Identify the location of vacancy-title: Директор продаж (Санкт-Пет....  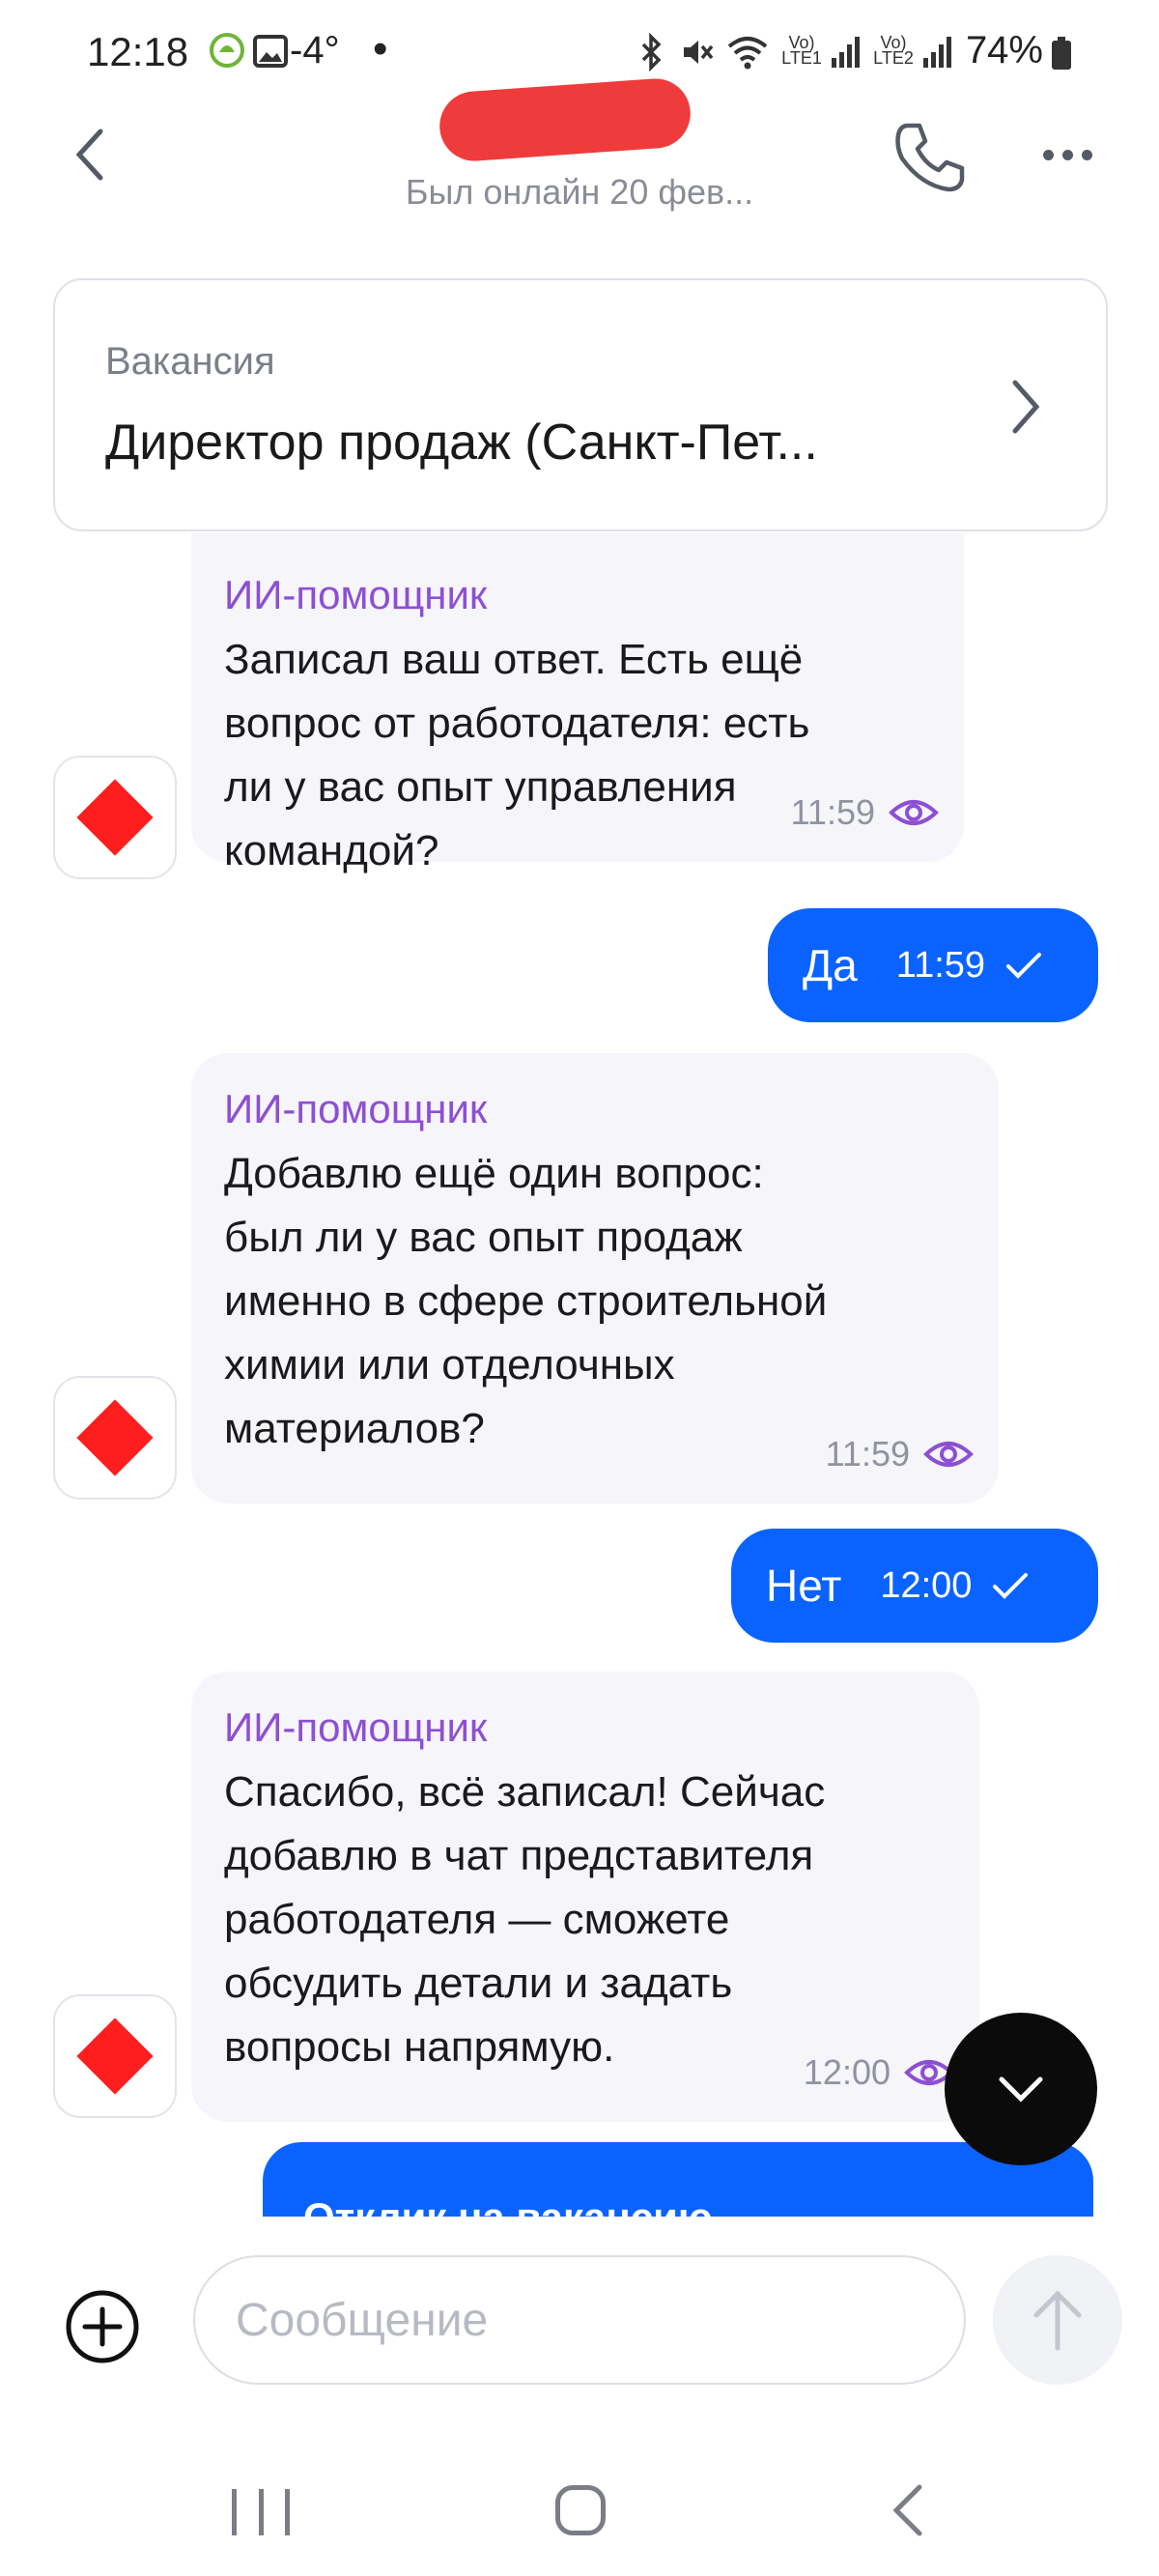
(462, 443).